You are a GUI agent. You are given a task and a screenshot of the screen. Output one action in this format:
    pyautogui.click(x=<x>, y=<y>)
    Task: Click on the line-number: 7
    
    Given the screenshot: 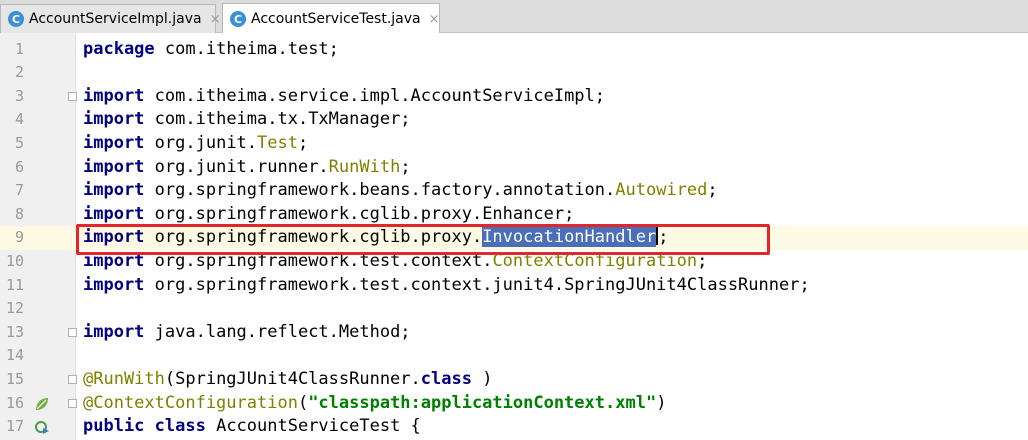 What is the action you would take?
    pyautogui.click(x=19, y=190)
    